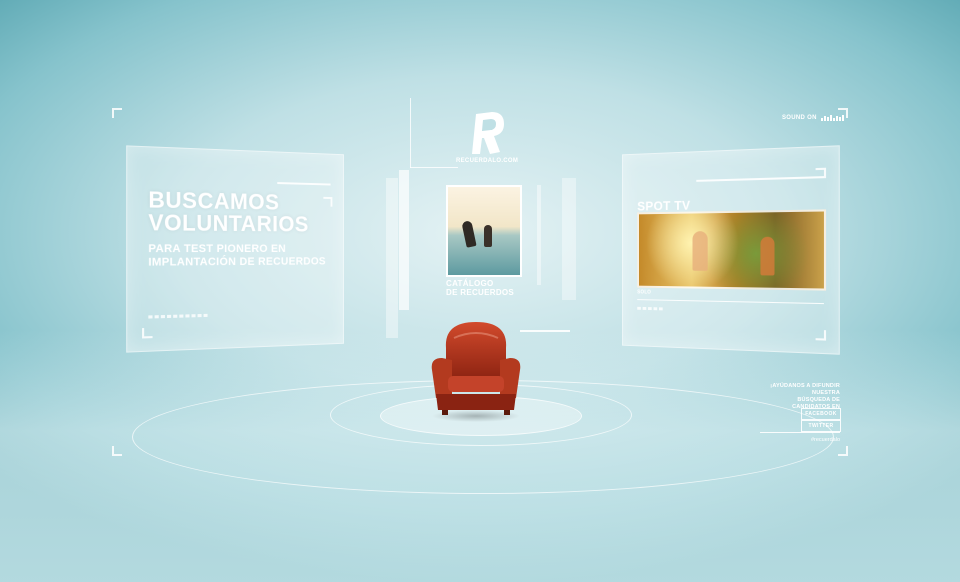 Image resolution: width=960 pixels, height=582 pixels. What do you see at coordinates (800, 432) in the screenshot?
I see `social-divider` at bounding box center [800, 432].